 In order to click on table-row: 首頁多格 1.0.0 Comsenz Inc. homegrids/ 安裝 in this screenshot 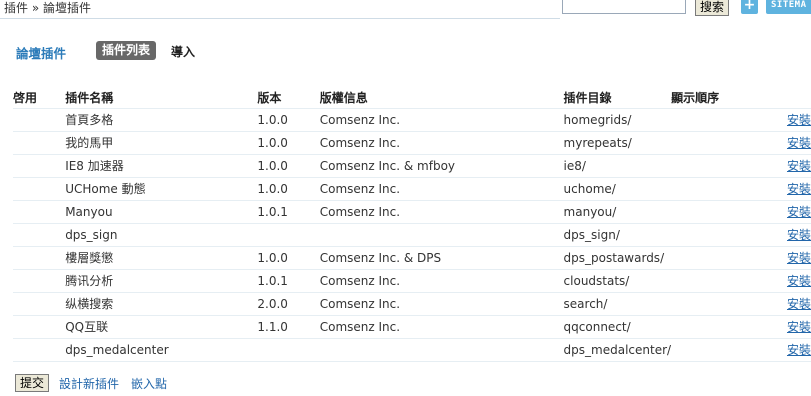, I will do `click(412, 120)`.